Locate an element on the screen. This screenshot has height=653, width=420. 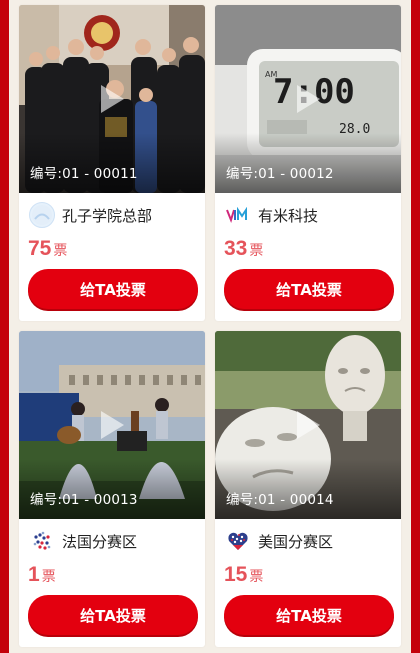
right-frame-border is located at coordinates (415, 326).